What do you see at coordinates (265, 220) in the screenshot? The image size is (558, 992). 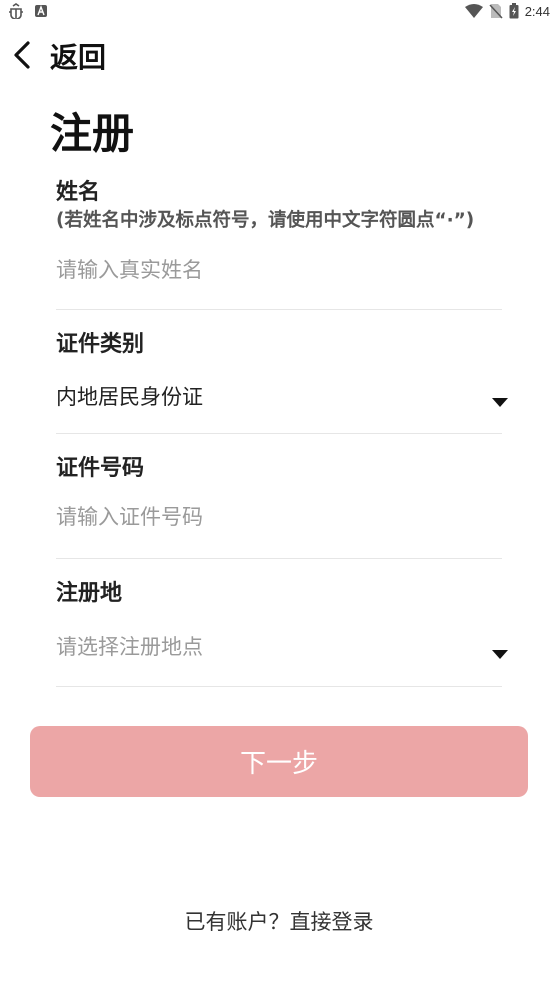 I see `name-hint: (若姓名中涉及标点符号，请使用中文字符圆点“·”)` at bounding box center [265, 220].